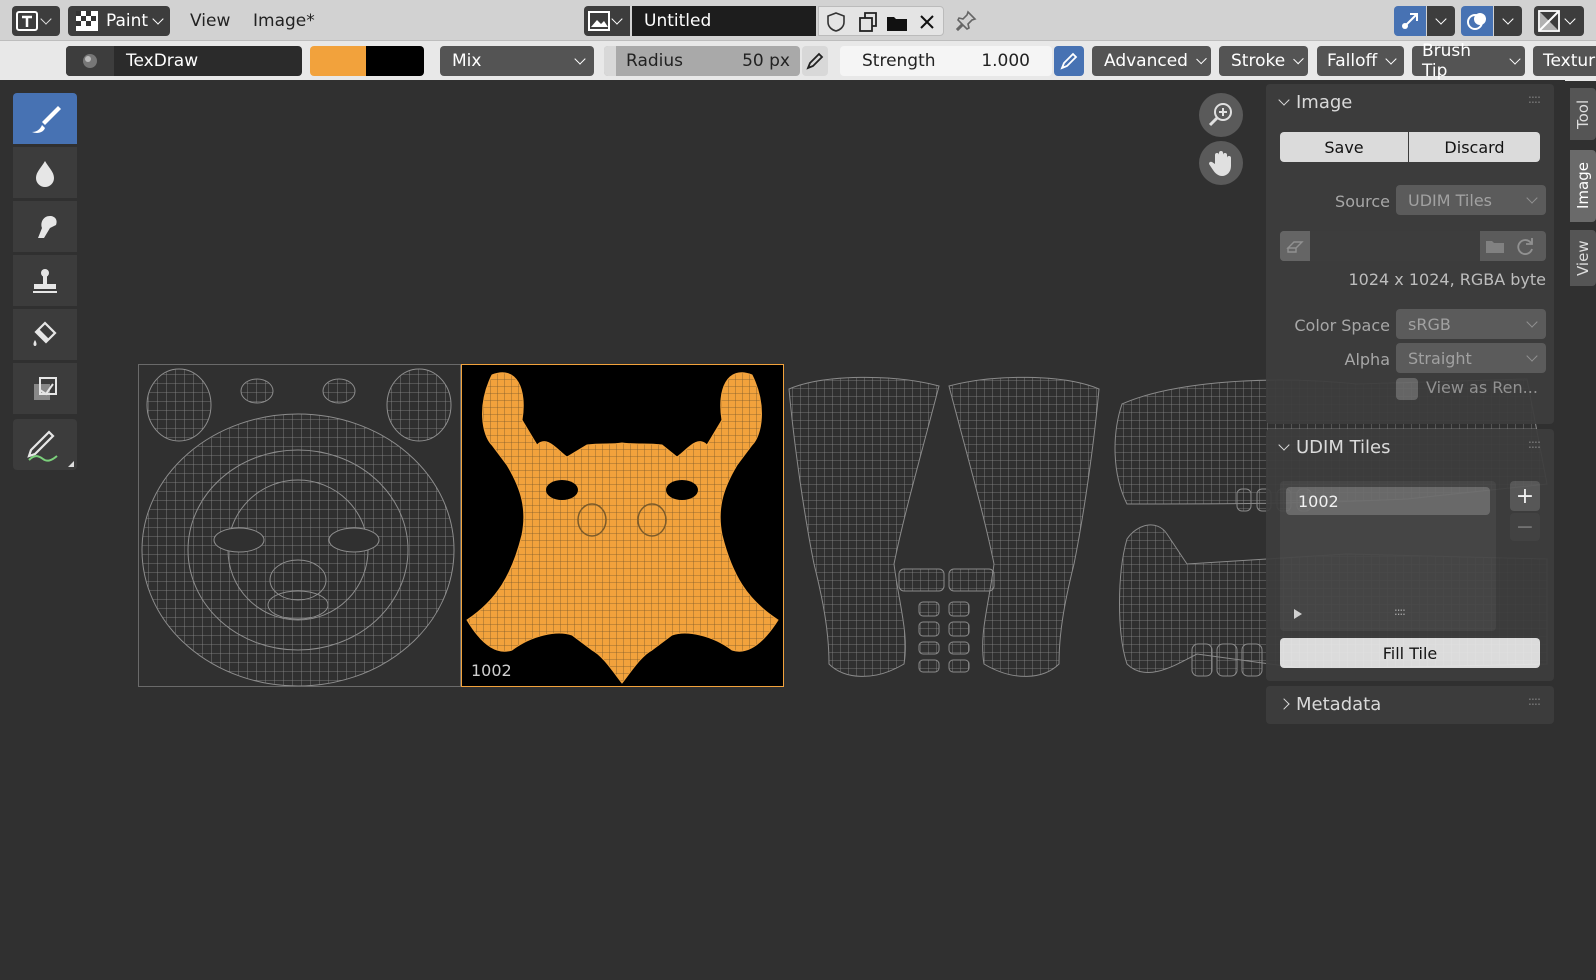 The height and width of the screenshot is (980, 1596). What do you see at coordinates (655, 61) in the screenshot?
I see `radius-label: Radius` at bounding box center [655, 61].